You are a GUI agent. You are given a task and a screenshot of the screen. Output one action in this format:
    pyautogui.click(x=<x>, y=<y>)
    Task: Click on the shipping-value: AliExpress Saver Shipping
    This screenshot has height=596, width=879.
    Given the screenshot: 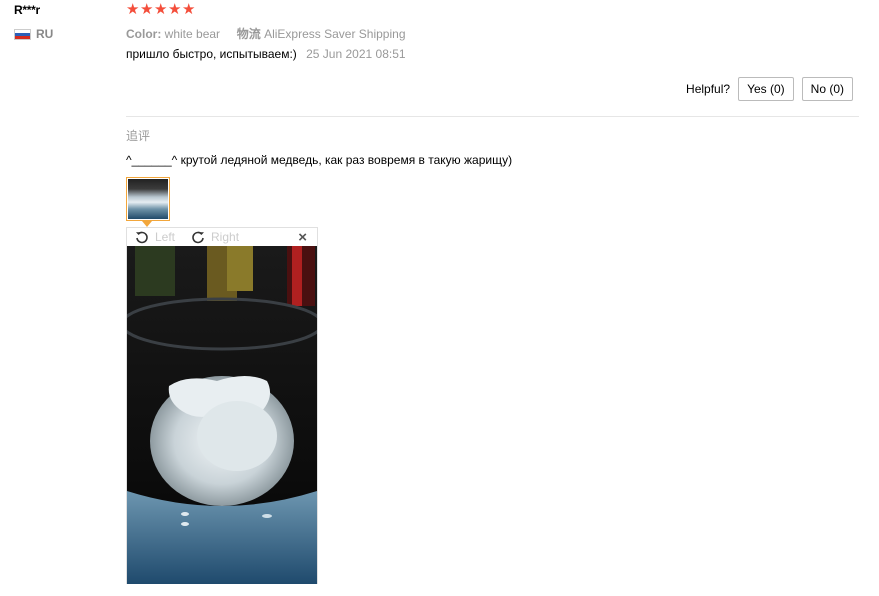 What is the action you would take?
    pyautogui.click(x=335, y=34)
    